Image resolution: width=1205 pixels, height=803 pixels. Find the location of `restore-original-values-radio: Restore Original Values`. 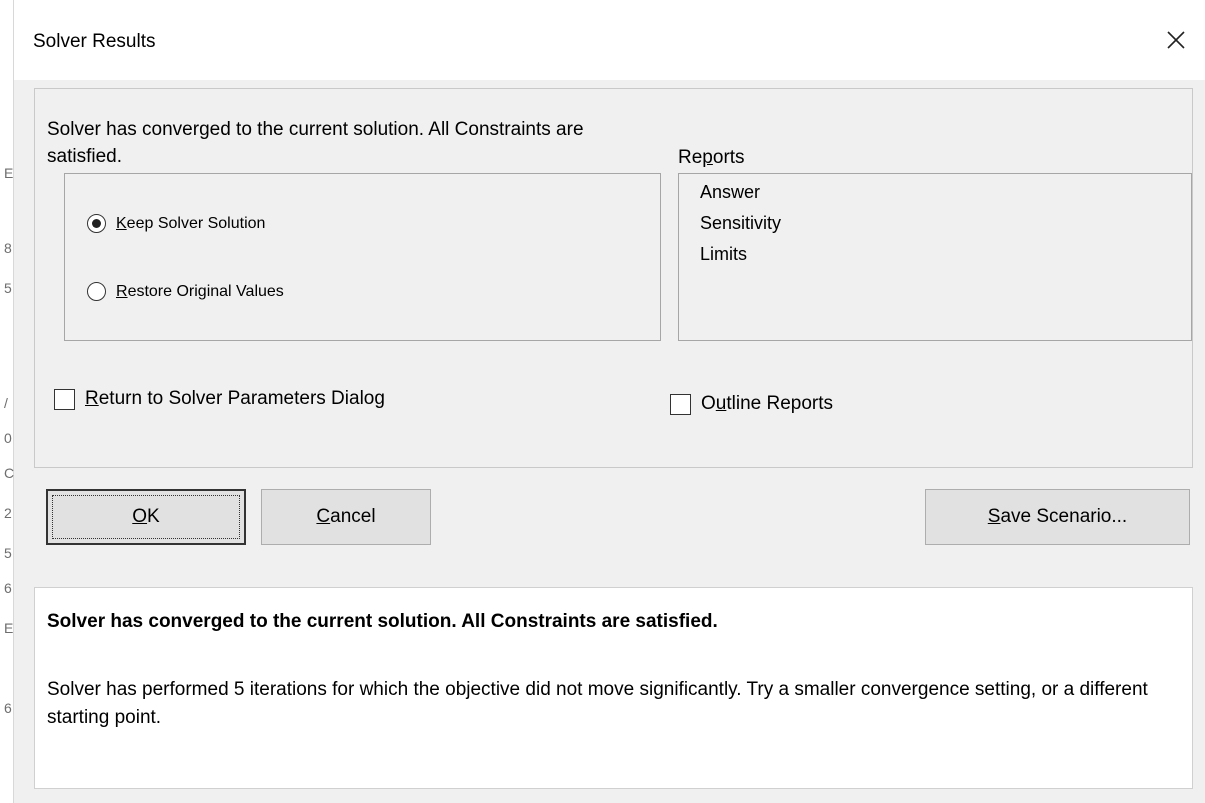

restore-original-values-radio: Restore Original Values is located at coordinates (185, 291).